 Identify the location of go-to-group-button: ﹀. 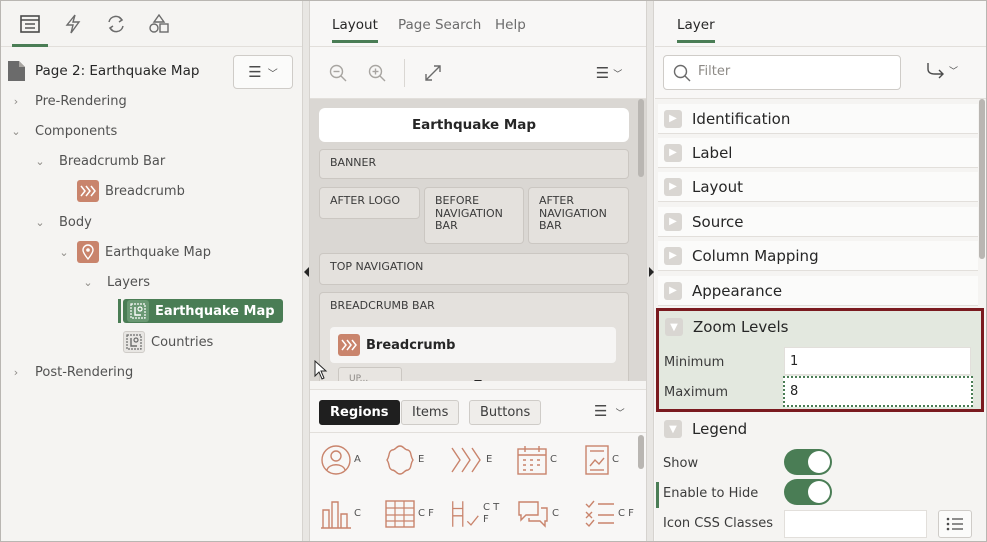
(941, 70).